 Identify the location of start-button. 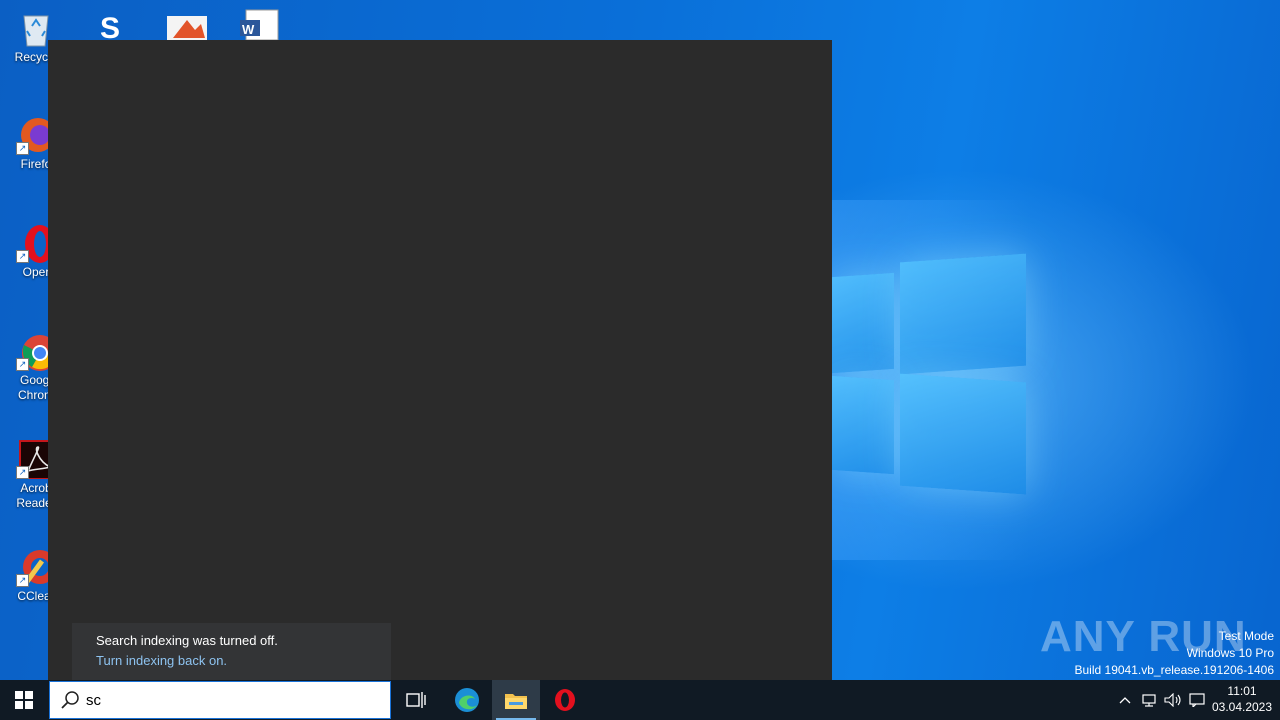
(24, 700).